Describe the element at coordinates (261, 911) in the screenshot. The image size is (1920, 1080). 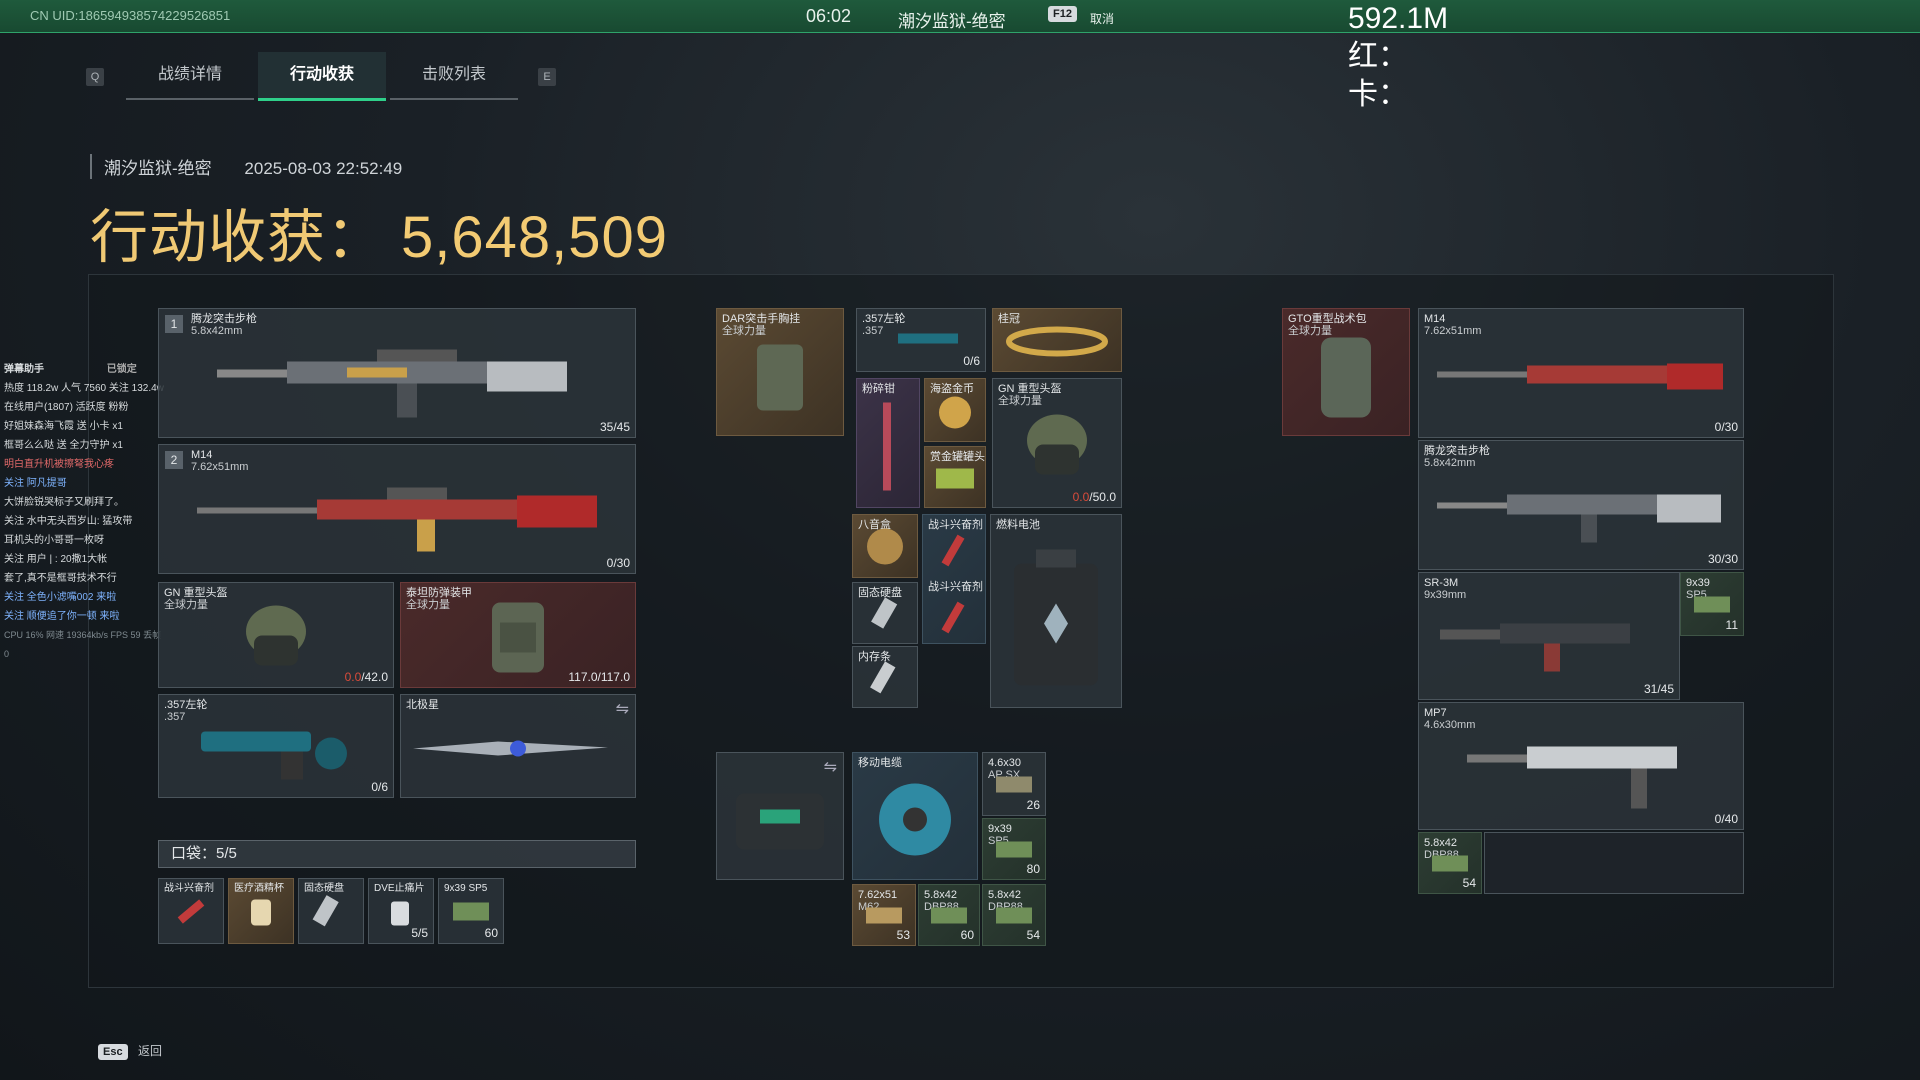
I see `pouch-item: 医疗酒精杯` at that location.